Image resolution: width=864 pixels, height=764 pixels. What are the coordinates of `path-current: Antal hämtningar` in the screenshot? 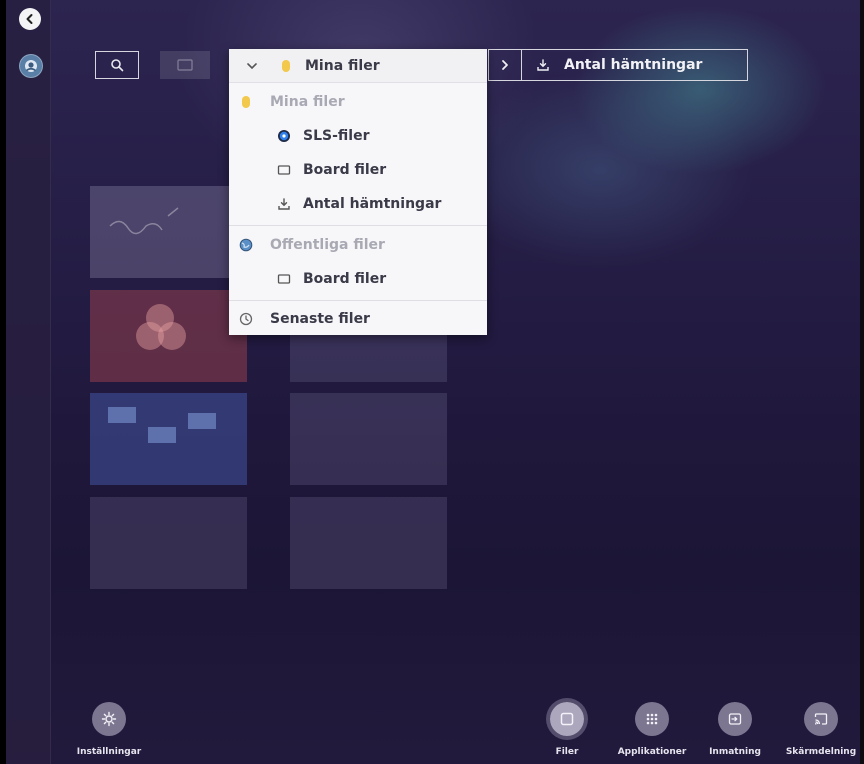 It's located at (612, 65).